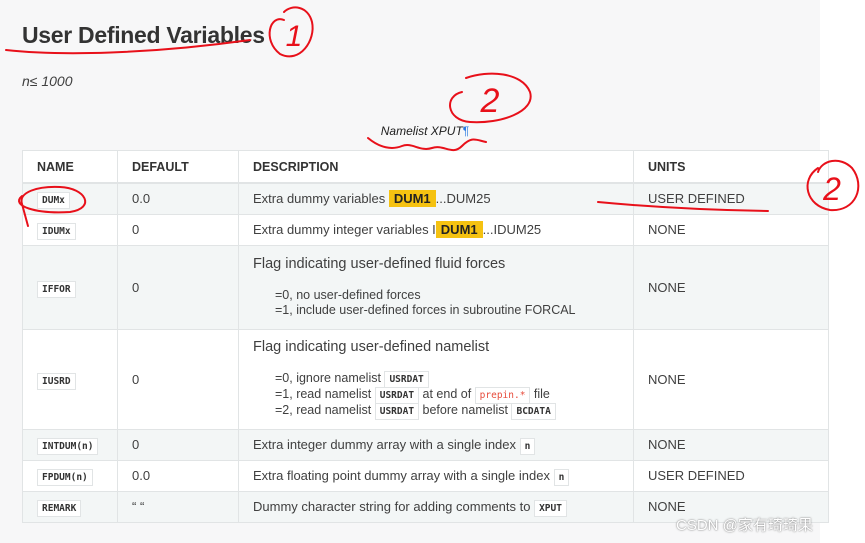 This screenshot has width=865, height=543. What do you see at coordinates (65, 477) in the screenshot?
I see `variable-name: FPDUM(n)` at bounding box center [65, 477].